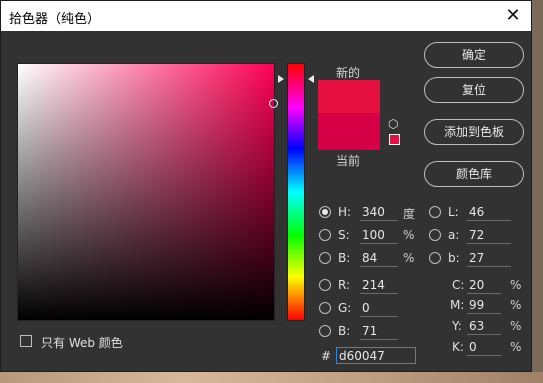 This screenshot has height=383, width=543. What do you see at coordinates (344, 285) in the screenshot?
I see `r-label: R:` at bounding box center [344, 285].